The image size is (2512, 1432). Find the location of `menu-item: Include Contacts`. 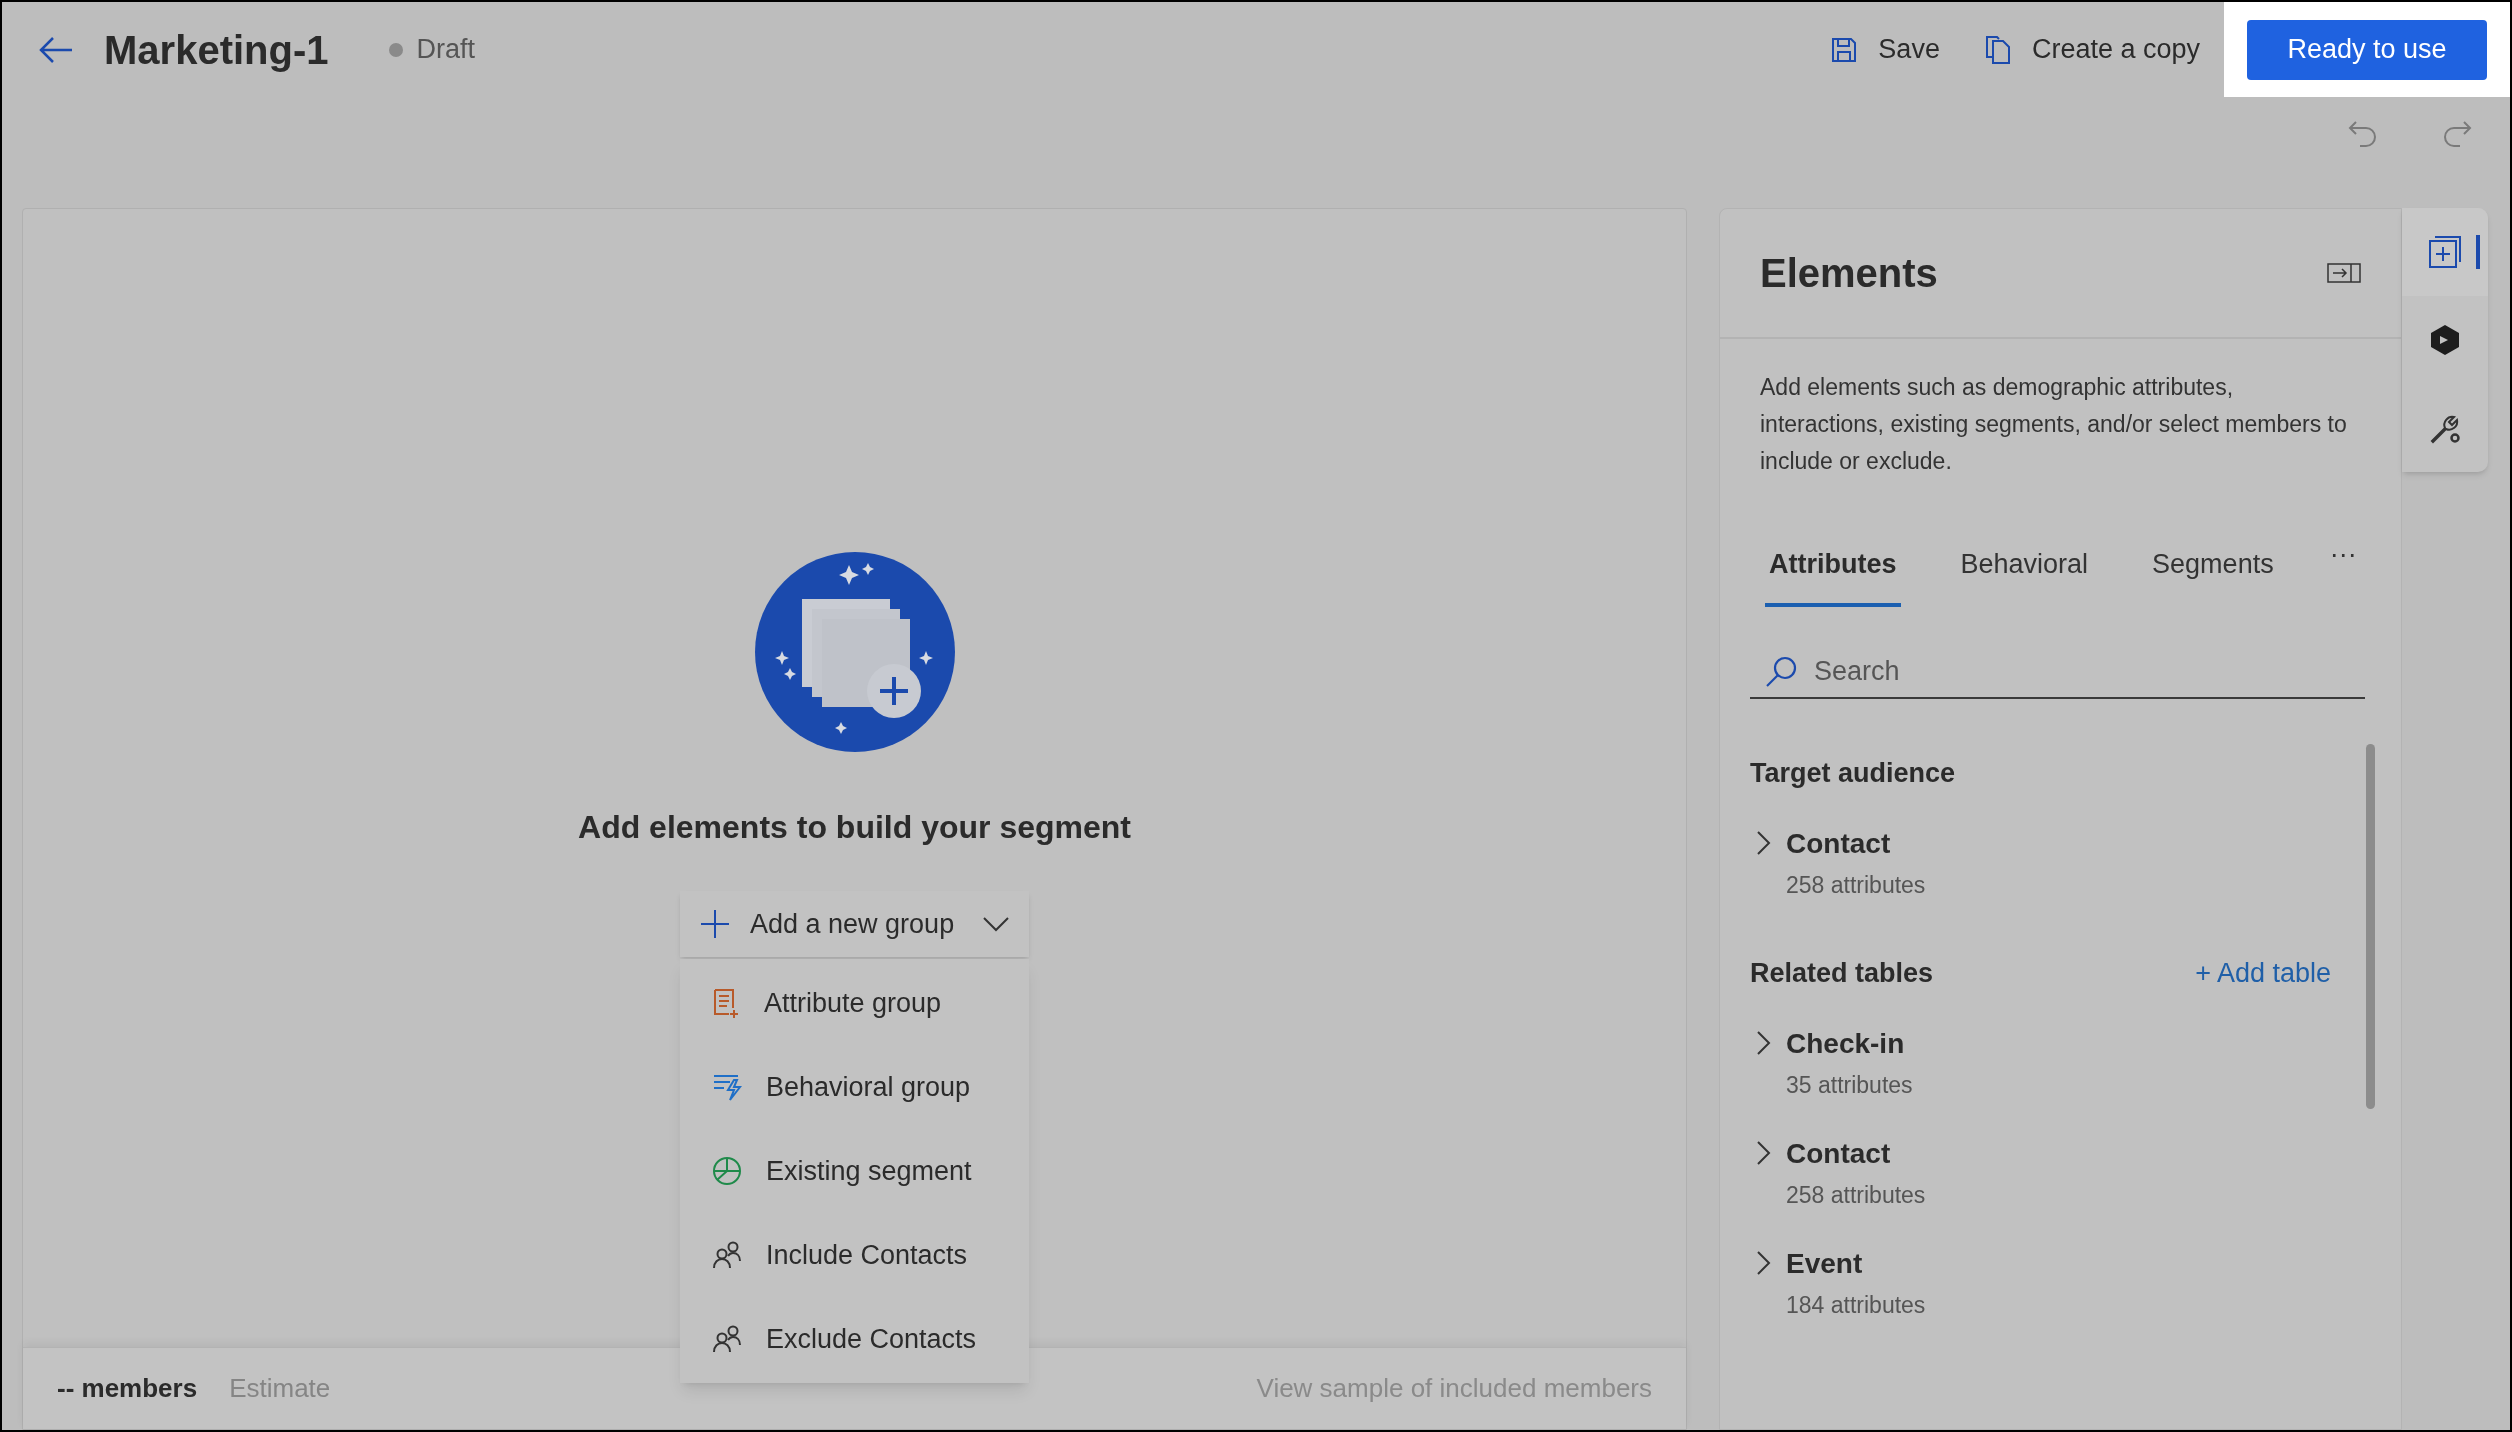

menu-item: Include Contacts is located at coordinates (854, 1255).